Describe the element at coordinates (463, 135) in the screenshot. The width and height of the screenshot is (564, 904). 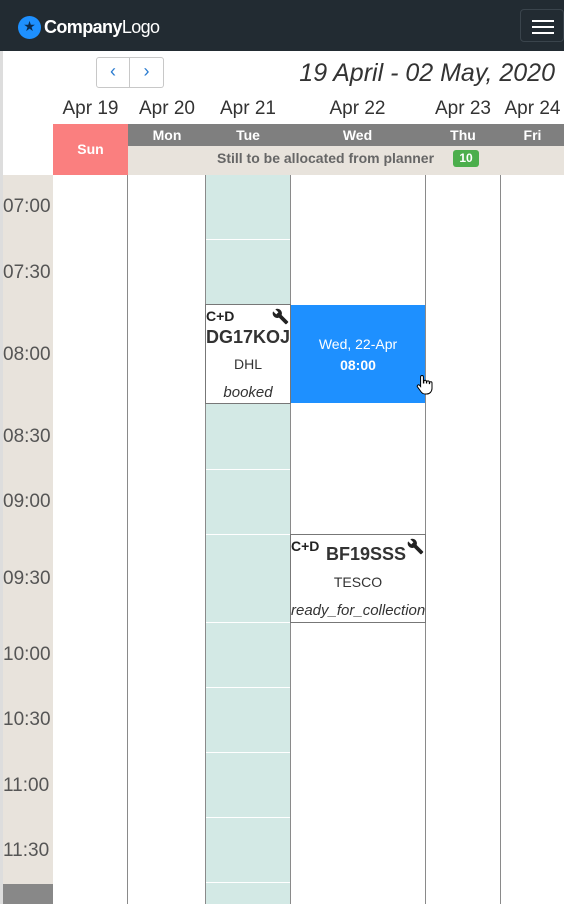
I see `day-header-thu: Thu` at that location.